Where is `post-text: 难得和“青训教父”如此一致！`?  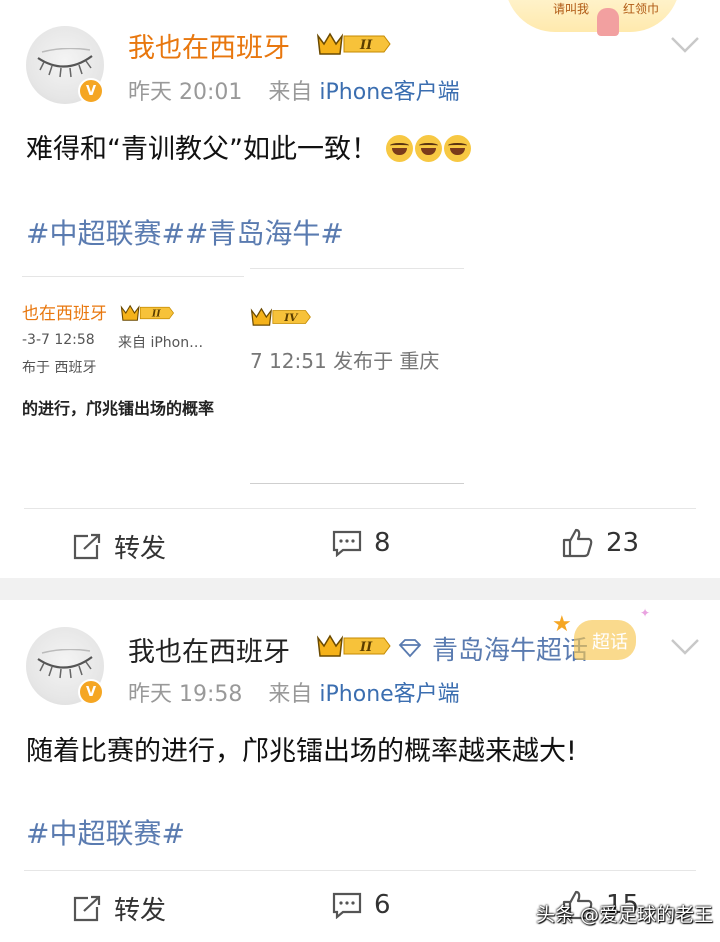 post-text: 难得和“青训教父”如此一致！ is located at coordinates (249, 146).